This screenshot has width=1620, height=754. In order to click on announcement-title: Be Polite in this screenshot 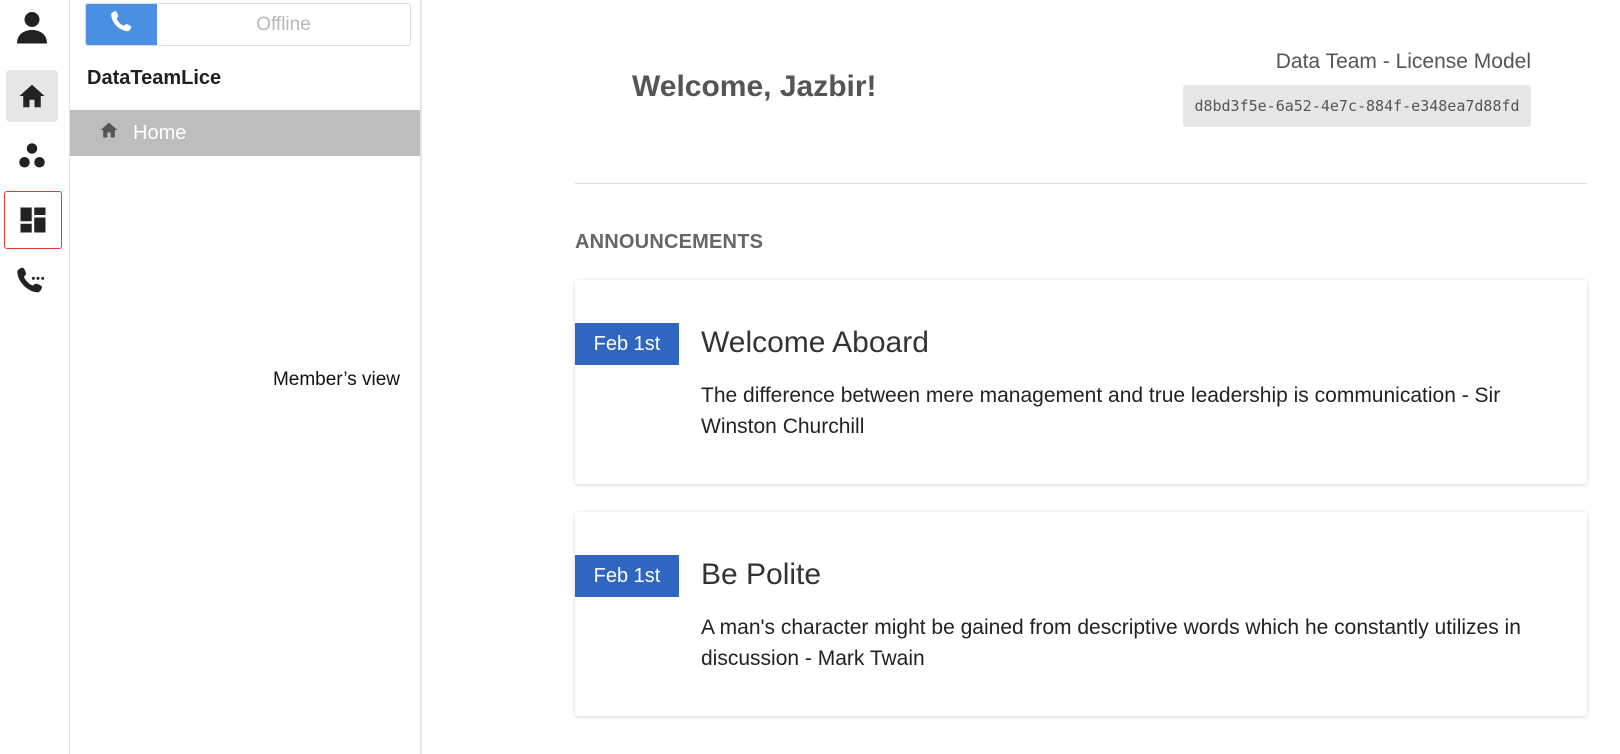, I will do `click(761, 574)`.